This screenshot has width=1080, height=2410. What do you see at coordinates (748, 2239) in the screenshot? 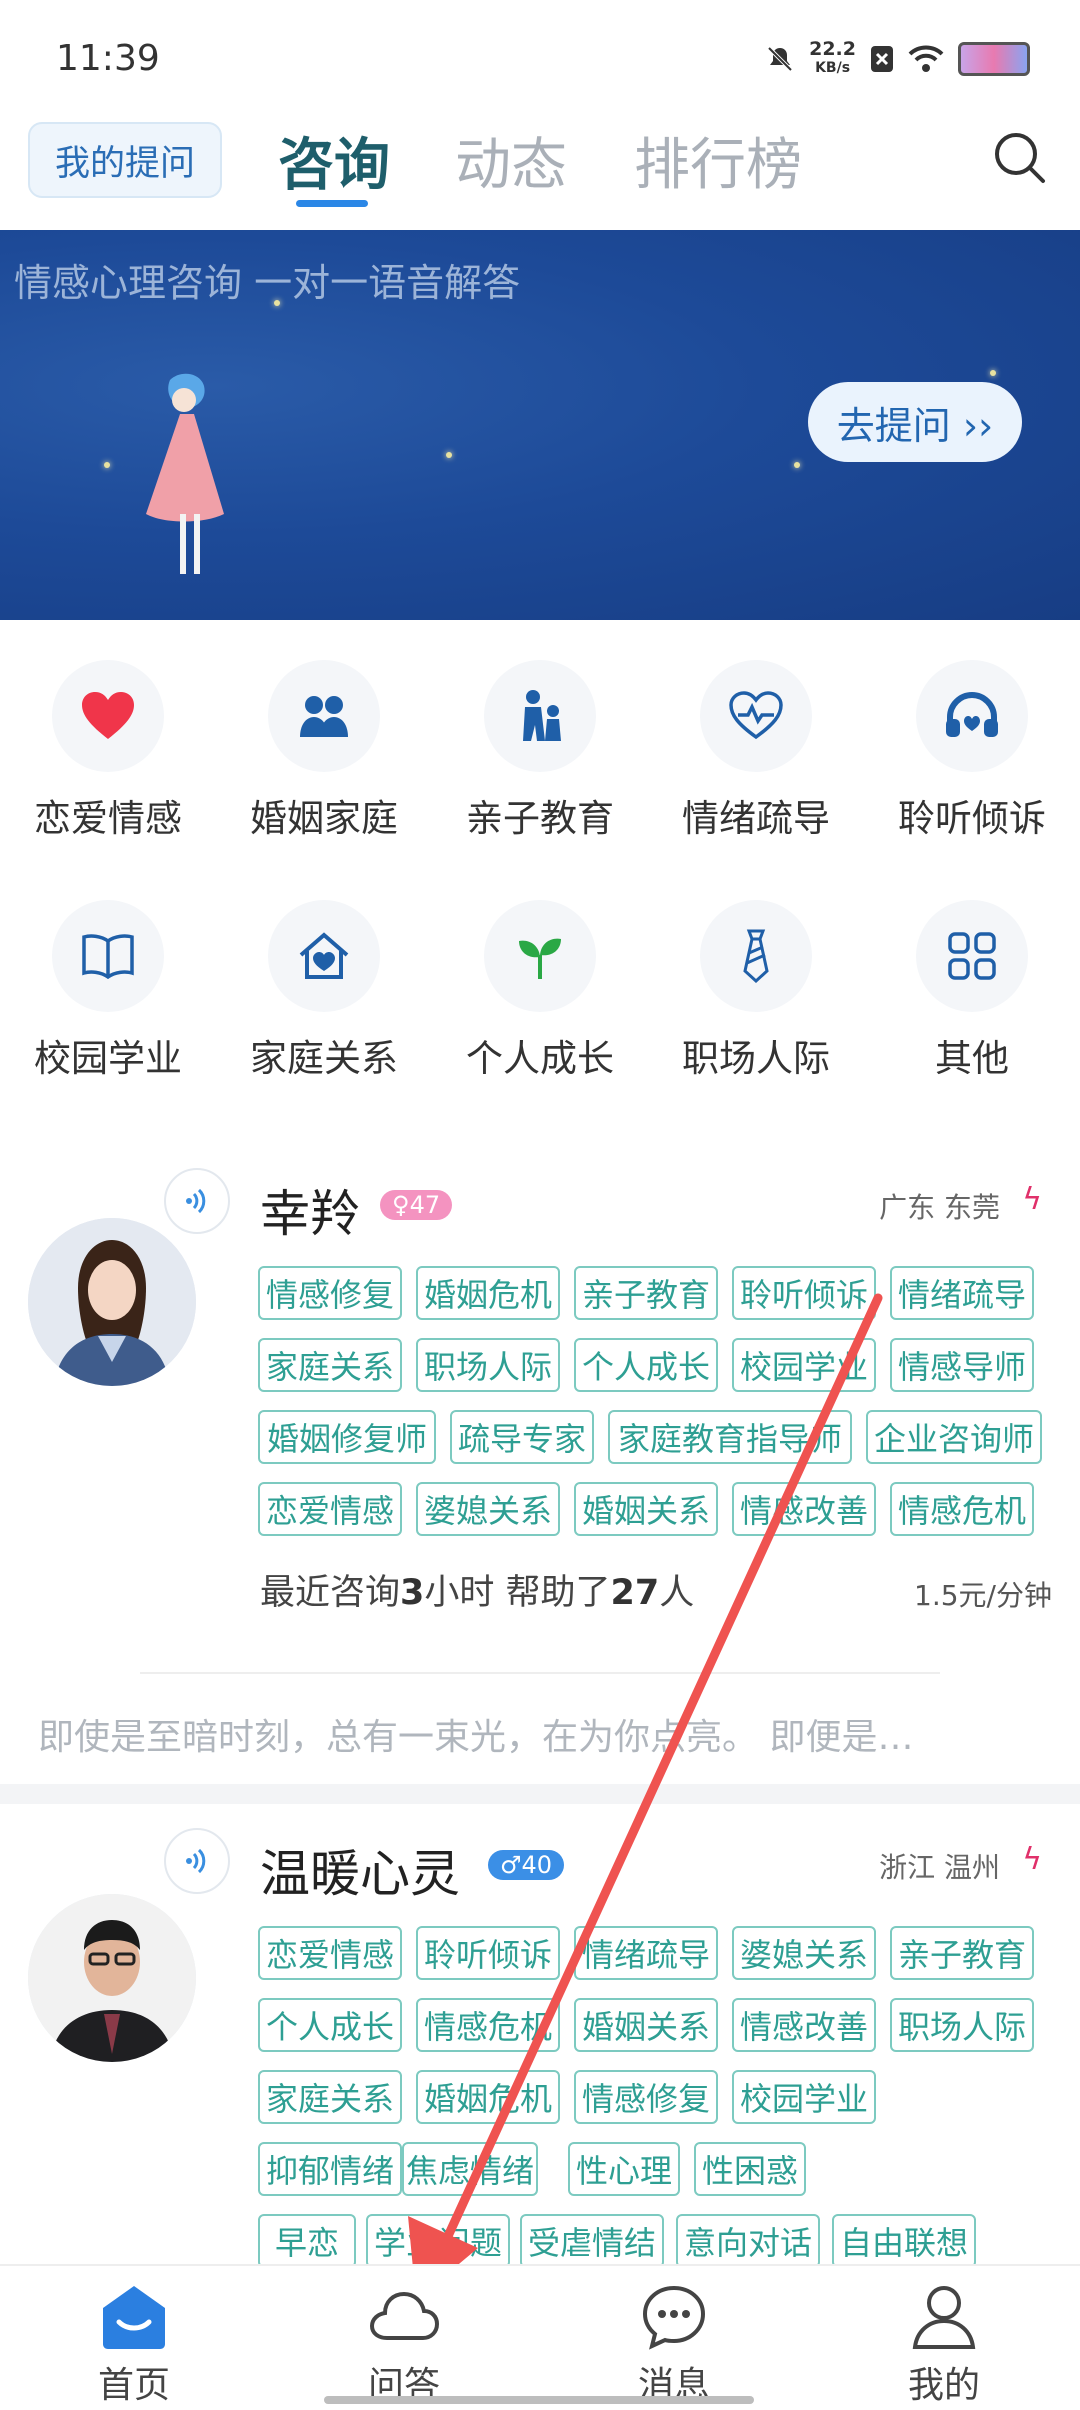
I see `tag: 意向对话` at bounding box center [748, 2239].